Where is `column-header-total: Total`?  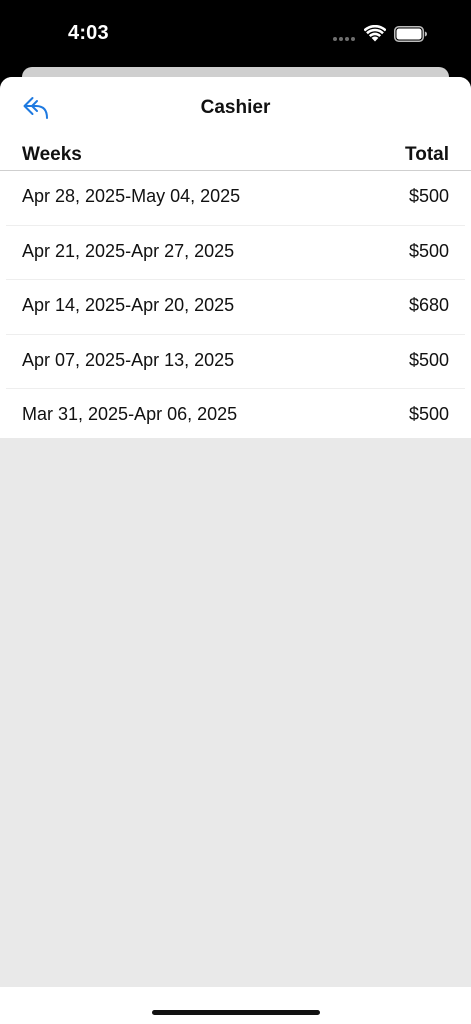 column-header-total: Total is located at coordinates (427, 154).